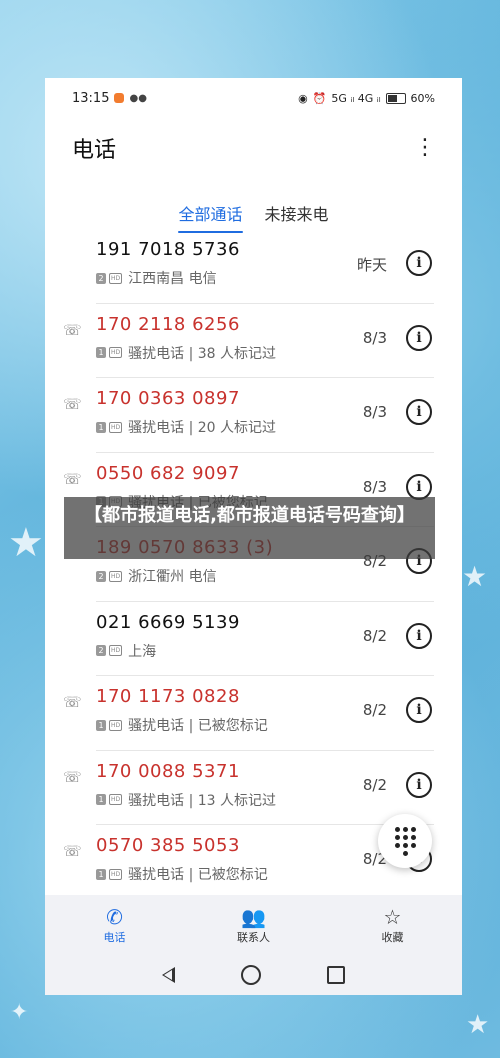 This screenshot has width=500, height=1058. What do you see at coordinates (202, 428) in the screenshot?
I see `call-location-label: 骚扰电话 | 20 人标记过` at bounding box center [202, 428].